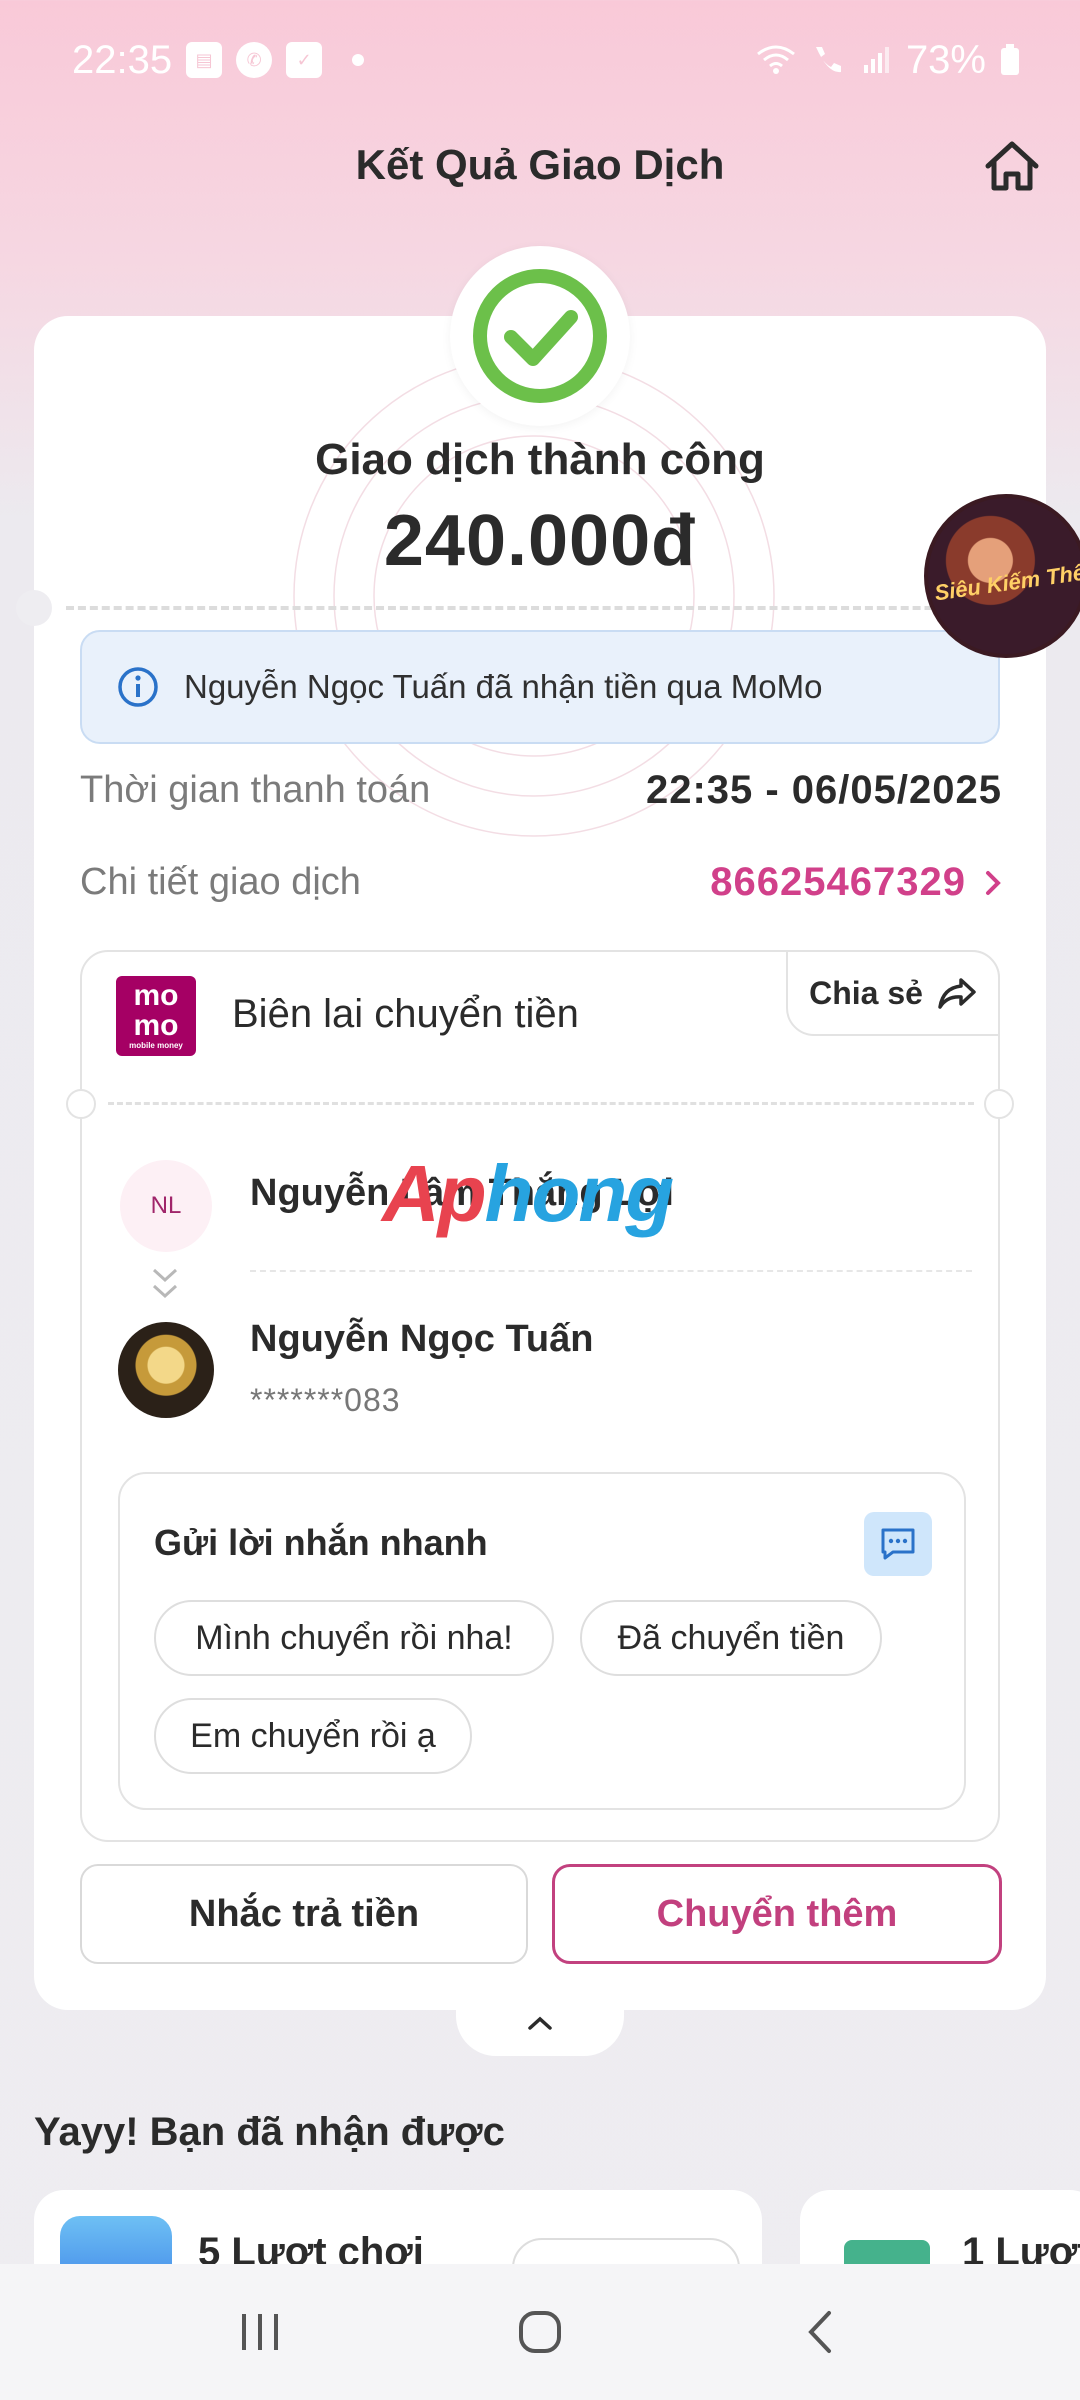 The image size is (1080, 2400). What do you see at coordinates (165, 1283) in the screenshot?
I see `double-chevron-down-icon` at bounding box center [165, 1283].